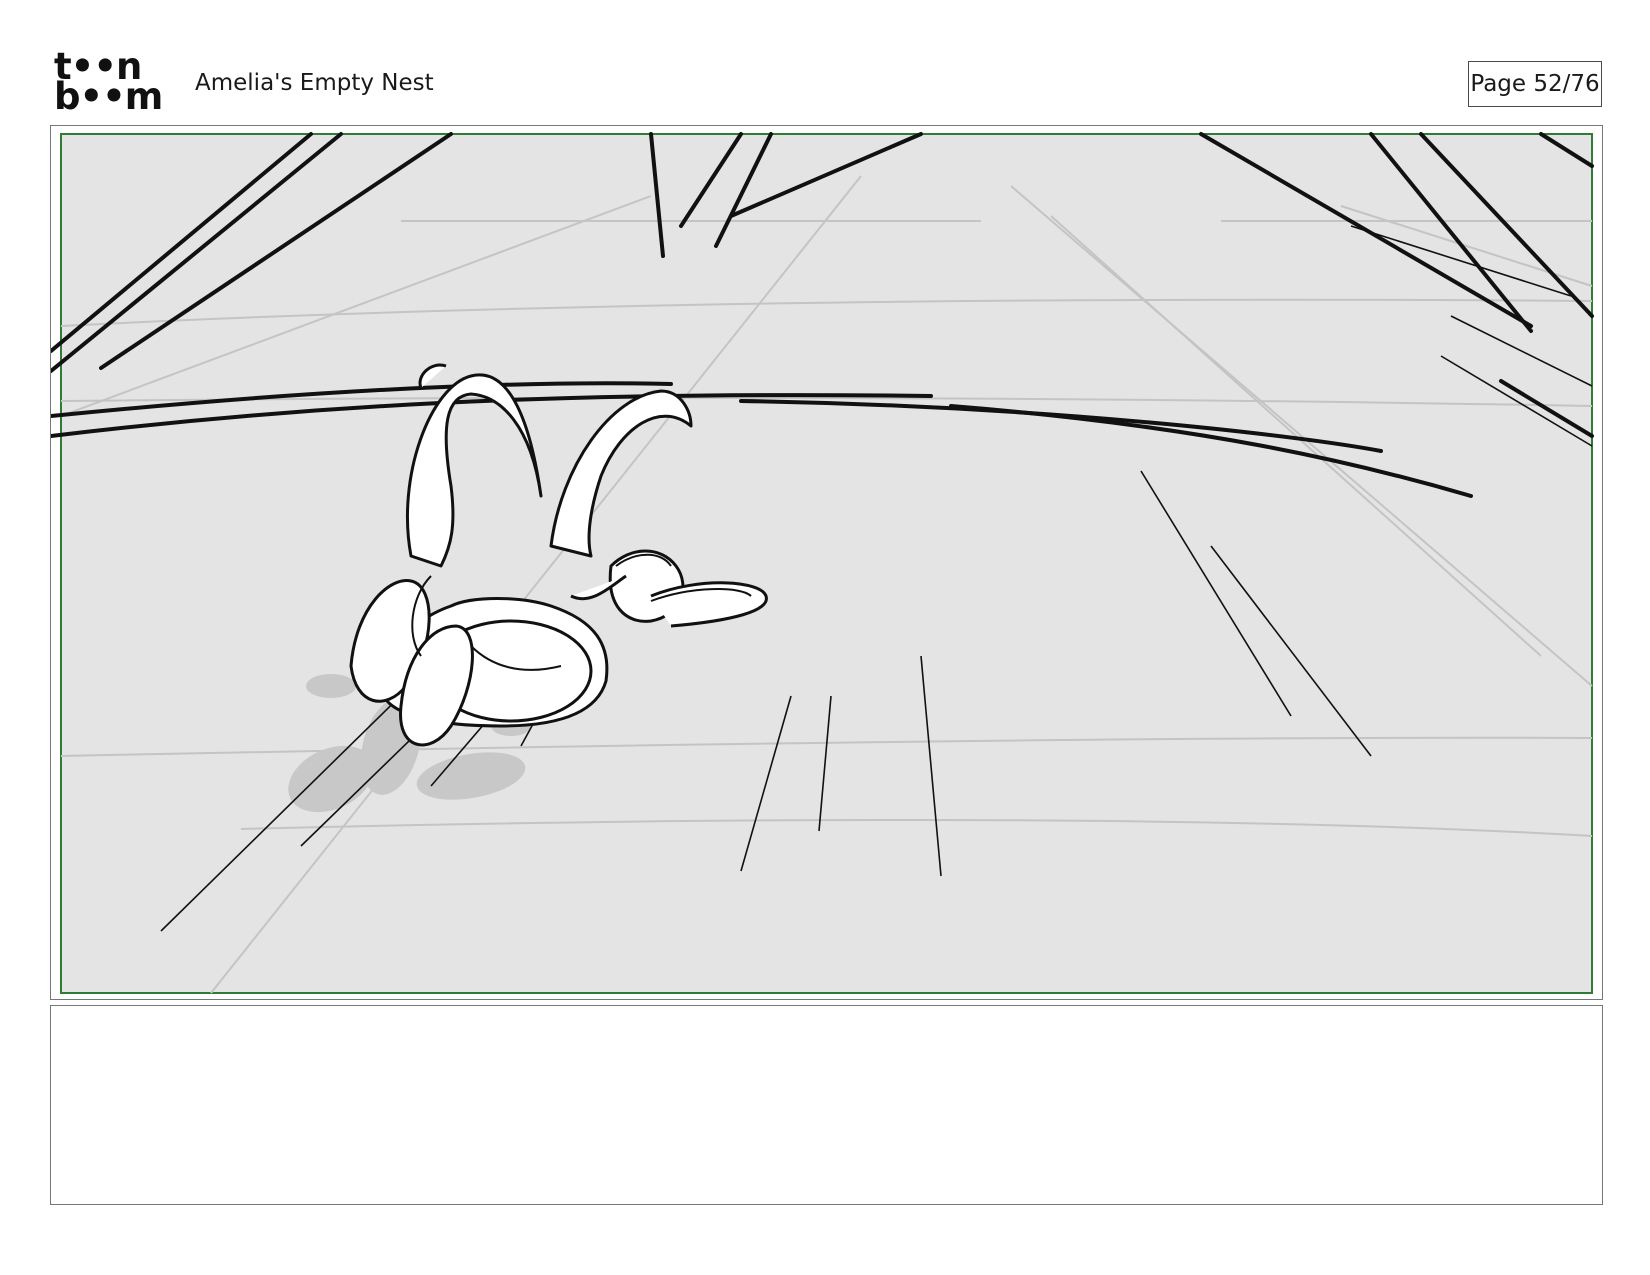 The height and width of the screenshot is (1275, 1650). Describe the element at coordinates (314, 83) in the screenshot. I see `project-title: Amelia's Empty Nest` at that location.